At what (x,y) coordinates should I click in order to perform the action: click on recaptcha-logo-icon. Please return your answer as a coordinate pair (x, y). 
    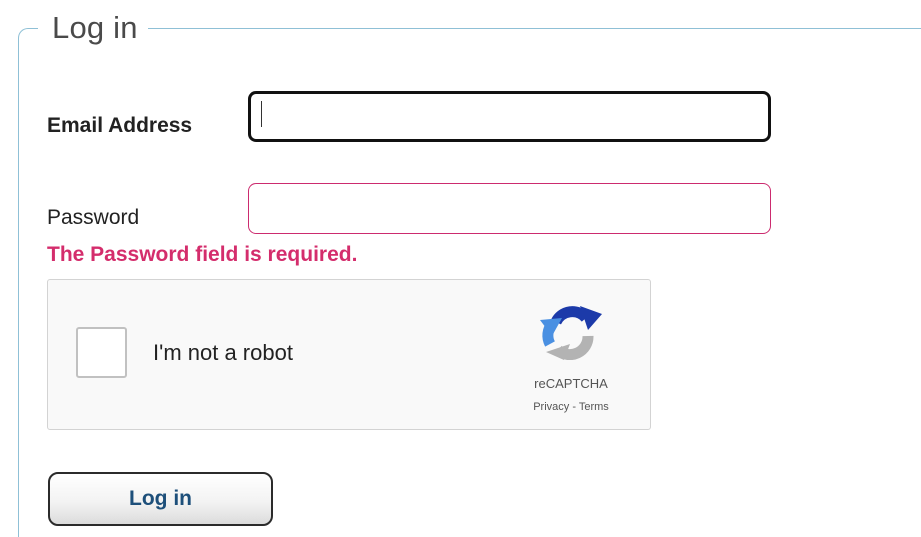
    Looking at the image, I should click on (571, 333).